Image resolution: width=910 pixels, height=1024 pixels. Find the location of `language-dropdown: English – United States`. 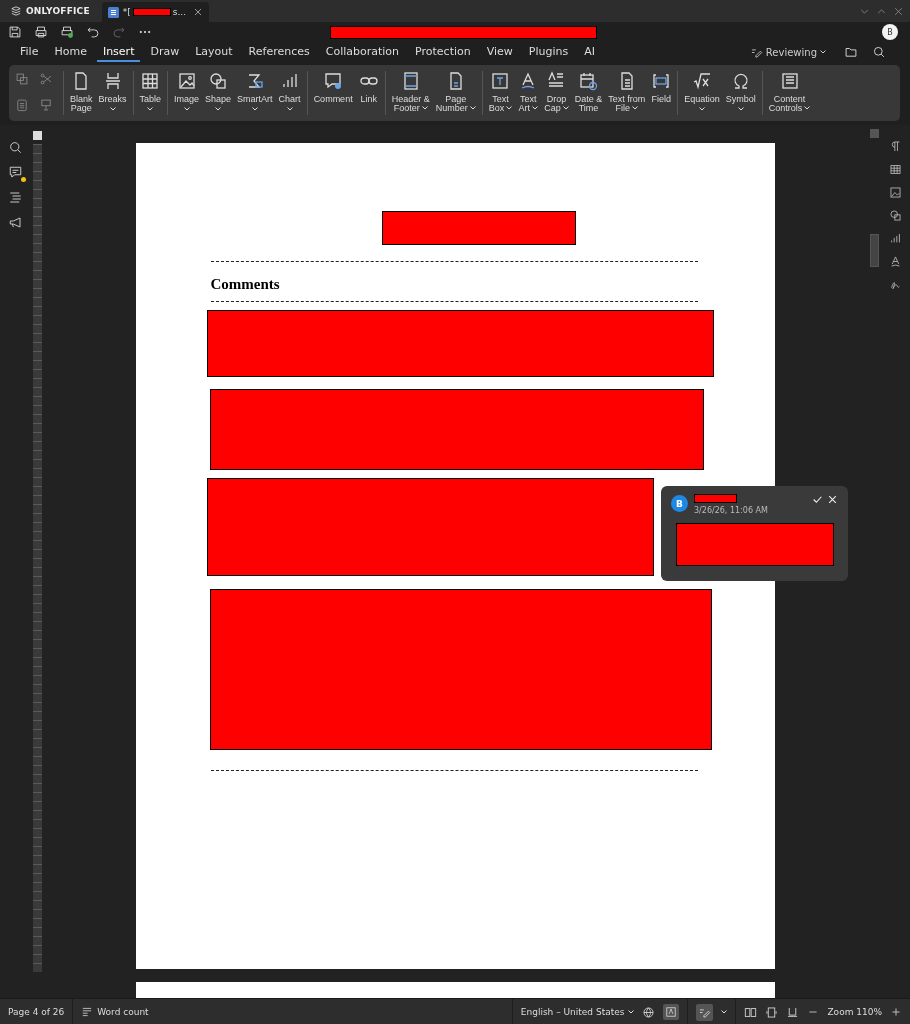

language-dropdown: English – United States is located at coordinates (577, 1012).